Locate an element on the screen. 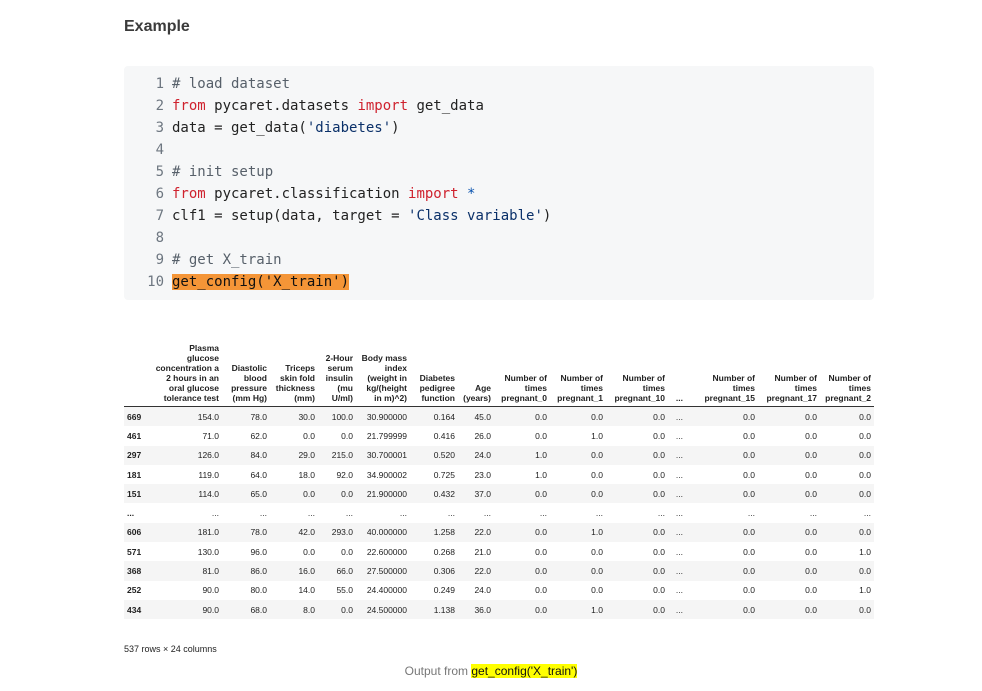 The width and height of the screenshot is (982, 691). line-number: 2 is located at coordinates (159, 106).